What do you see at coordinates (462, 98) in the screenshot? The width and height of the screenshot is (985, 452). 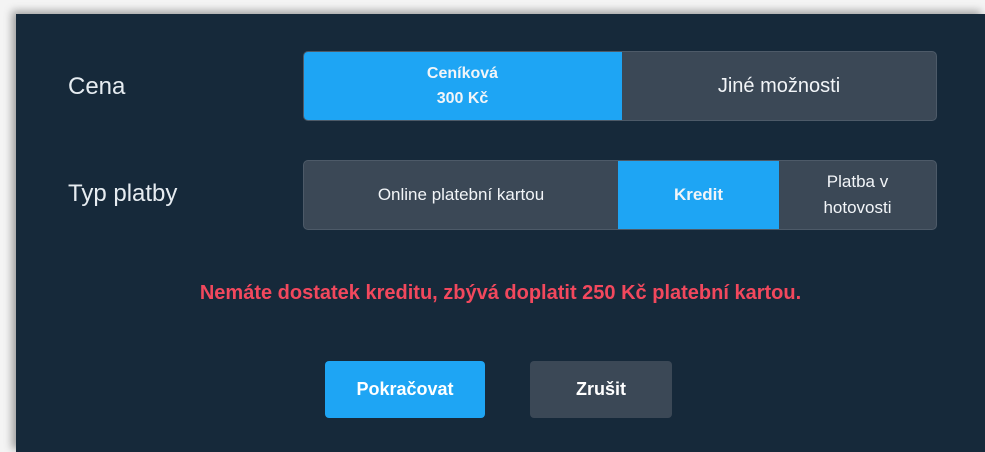 I see `price-option-list-price-amount: 300 Kč` at bounding box center [462, 98].